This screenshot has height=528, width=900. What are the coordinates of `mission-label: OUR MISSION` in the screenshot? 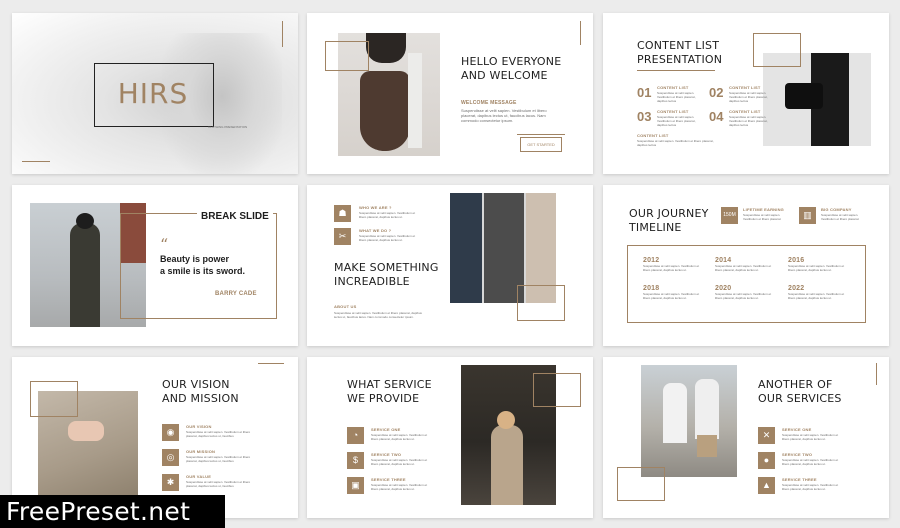 It's located at (201, 451).